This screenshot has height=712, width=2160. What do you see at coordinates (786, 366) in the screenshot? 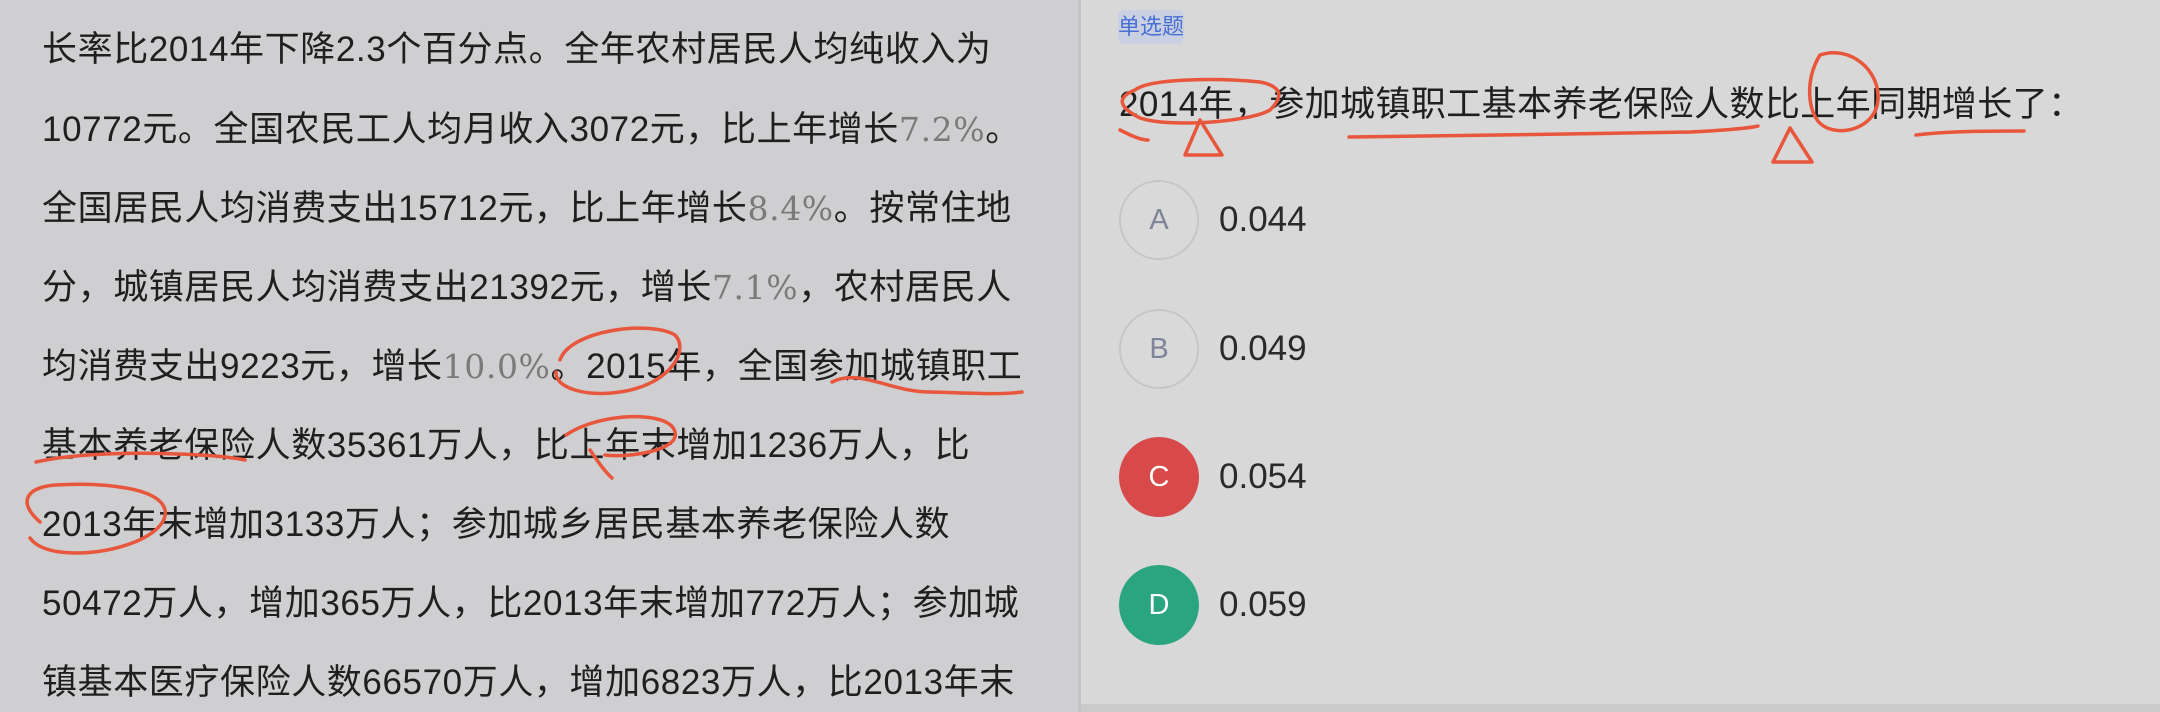
I see `passage-text-segment: 。2015年，全国参加城镇职工` at bounding box center [786, 366].